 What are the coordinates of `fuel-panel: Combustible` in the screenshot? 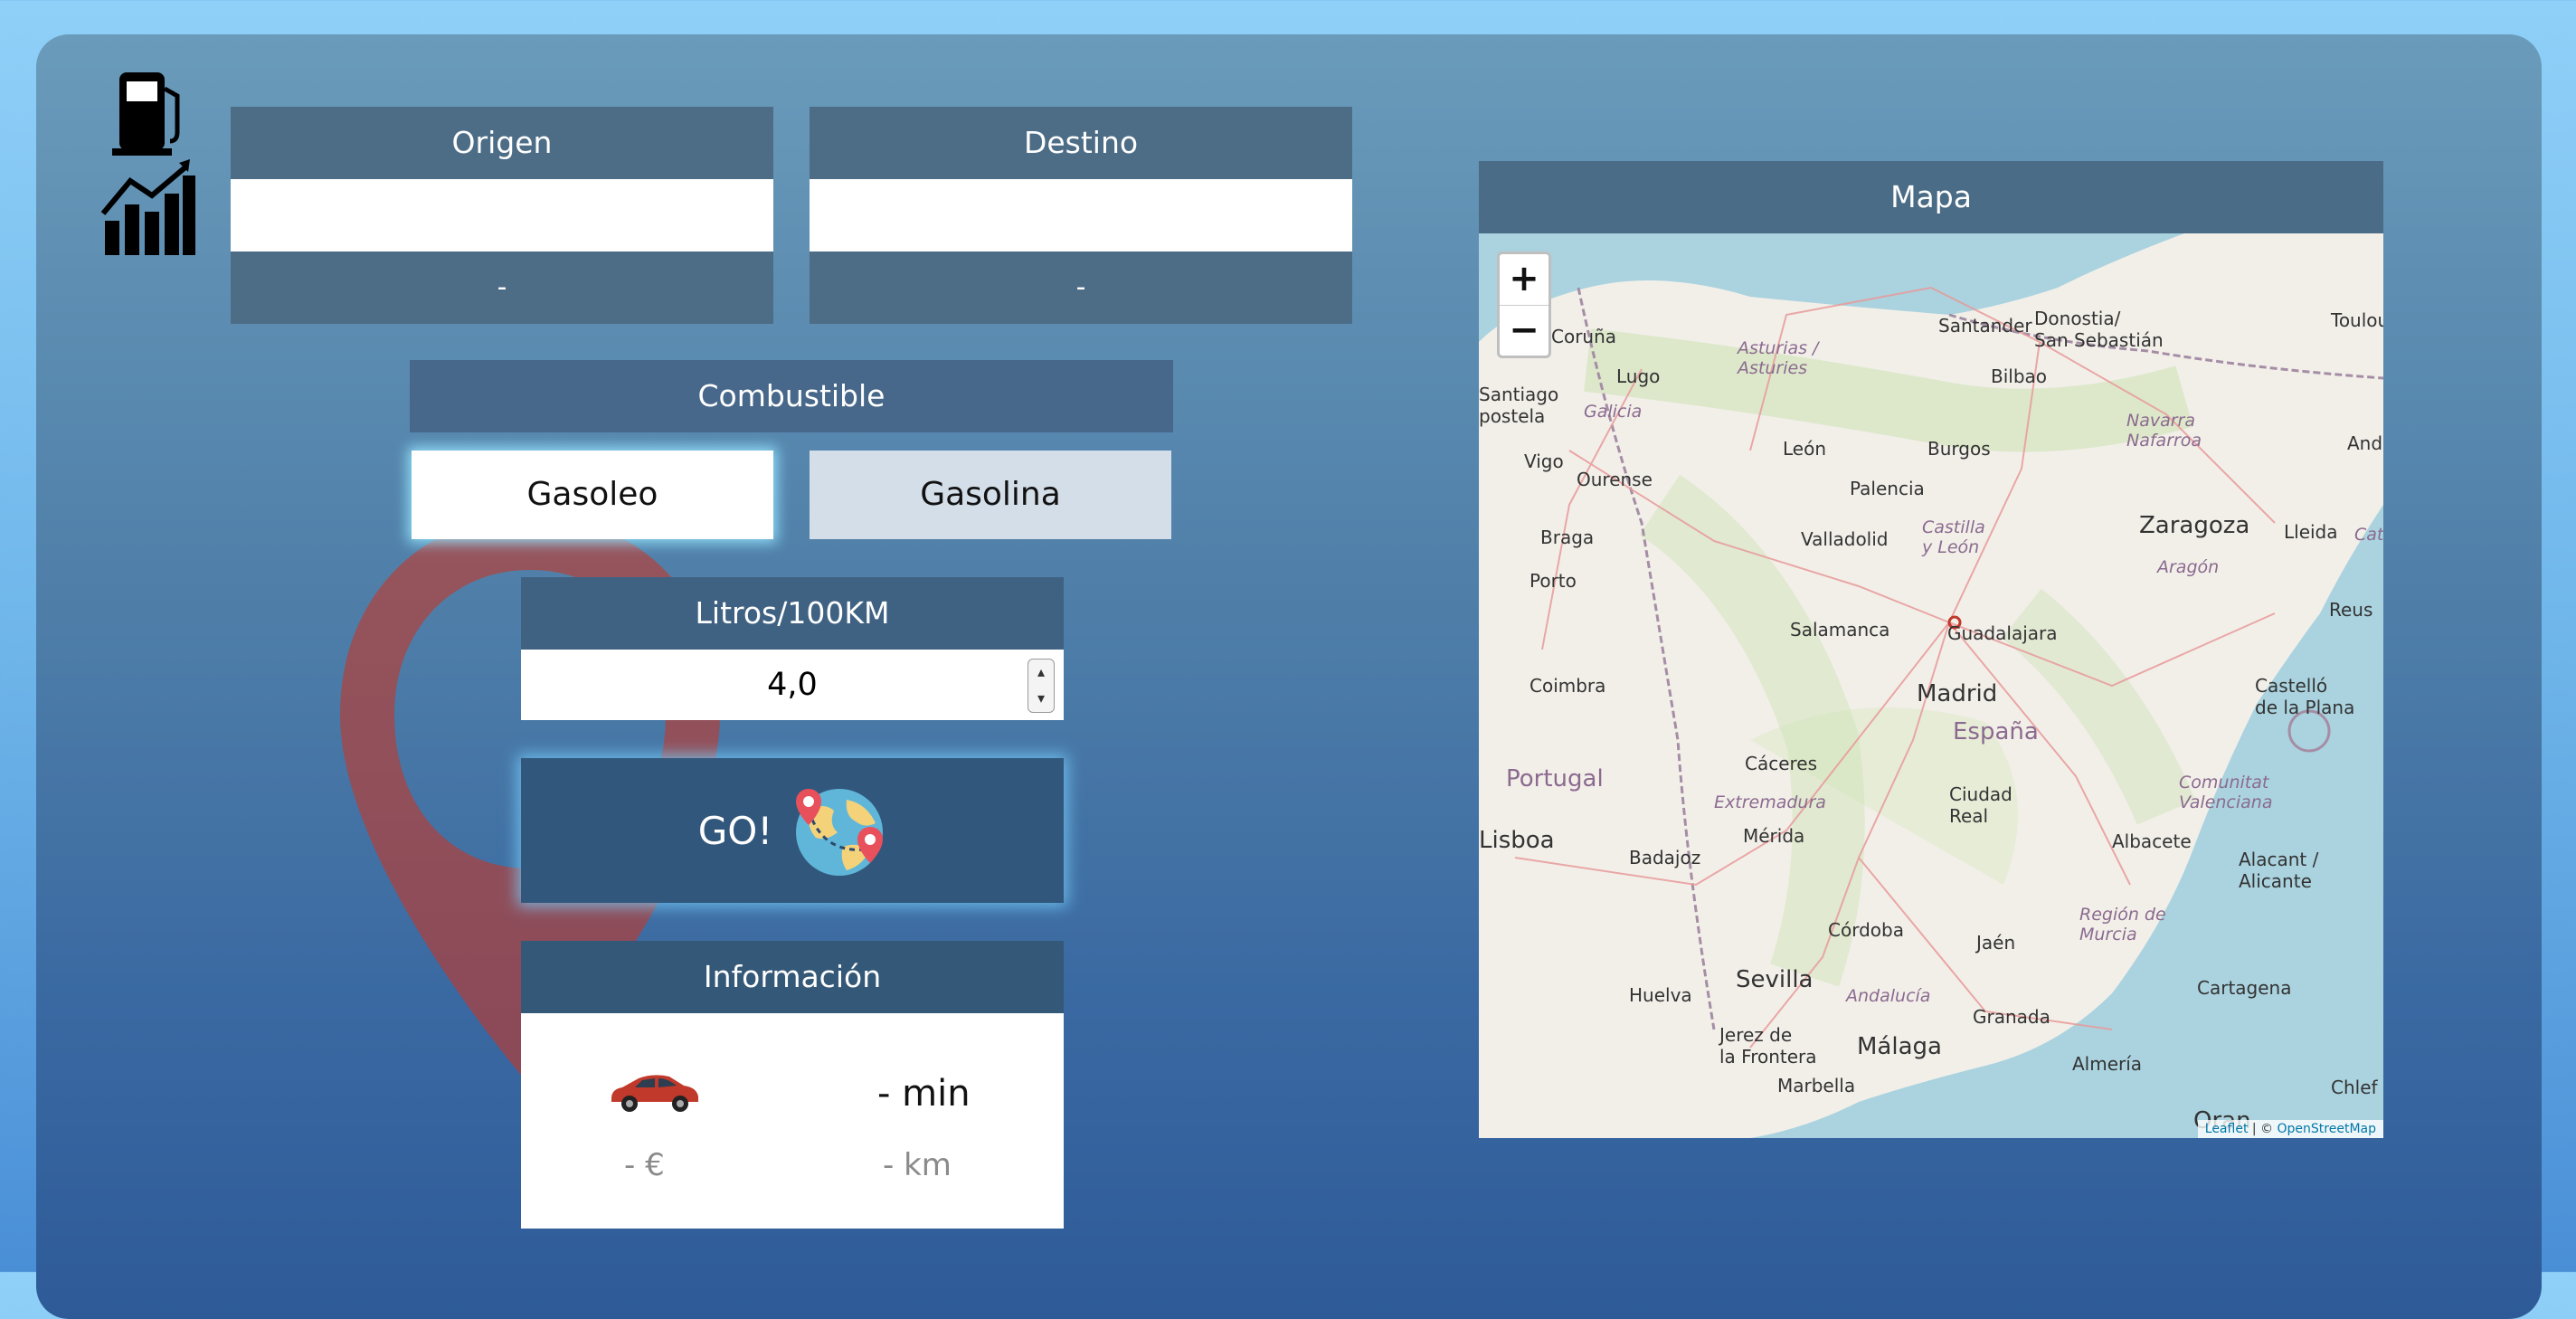 It's located at (792, 396).